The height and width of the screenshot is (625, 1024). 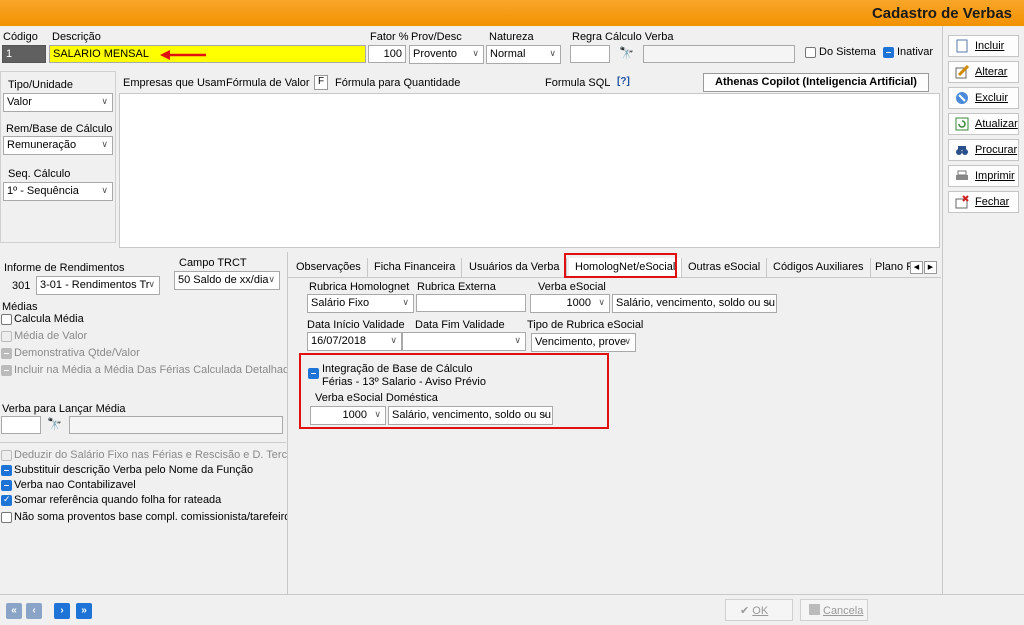 I want to click on printer-icon, so click(x=962, y=175).